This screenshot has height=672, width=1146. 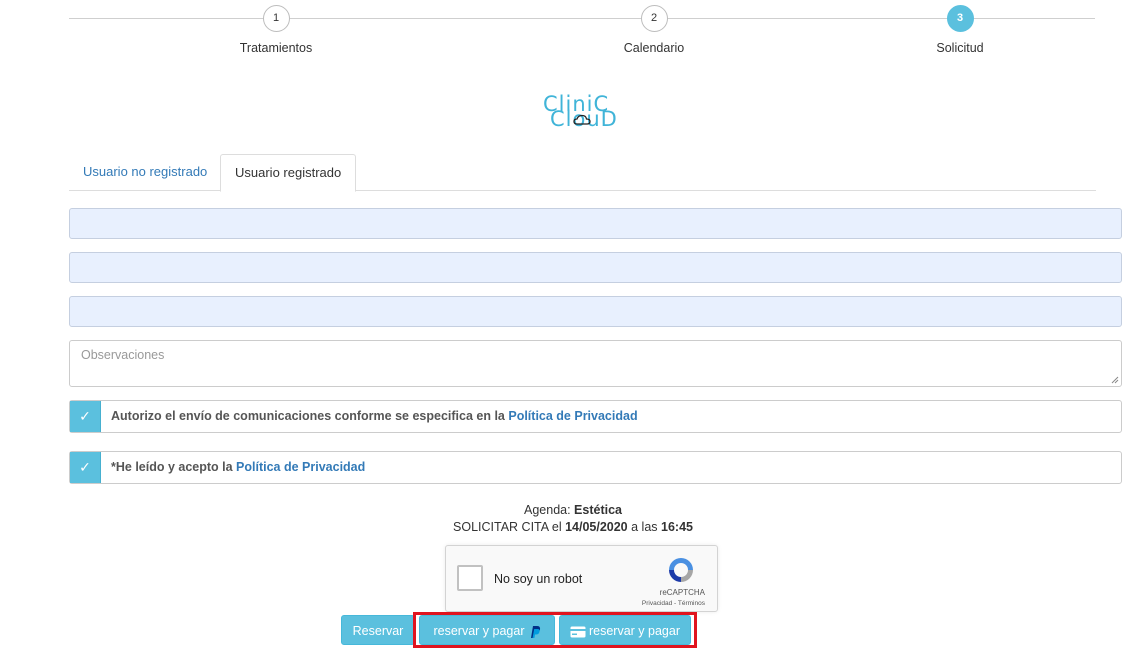 What do you see at coordinates (677, 527) in the screenshot?
I see `appointment-time: 16:45` at bounding box center [677, 527].